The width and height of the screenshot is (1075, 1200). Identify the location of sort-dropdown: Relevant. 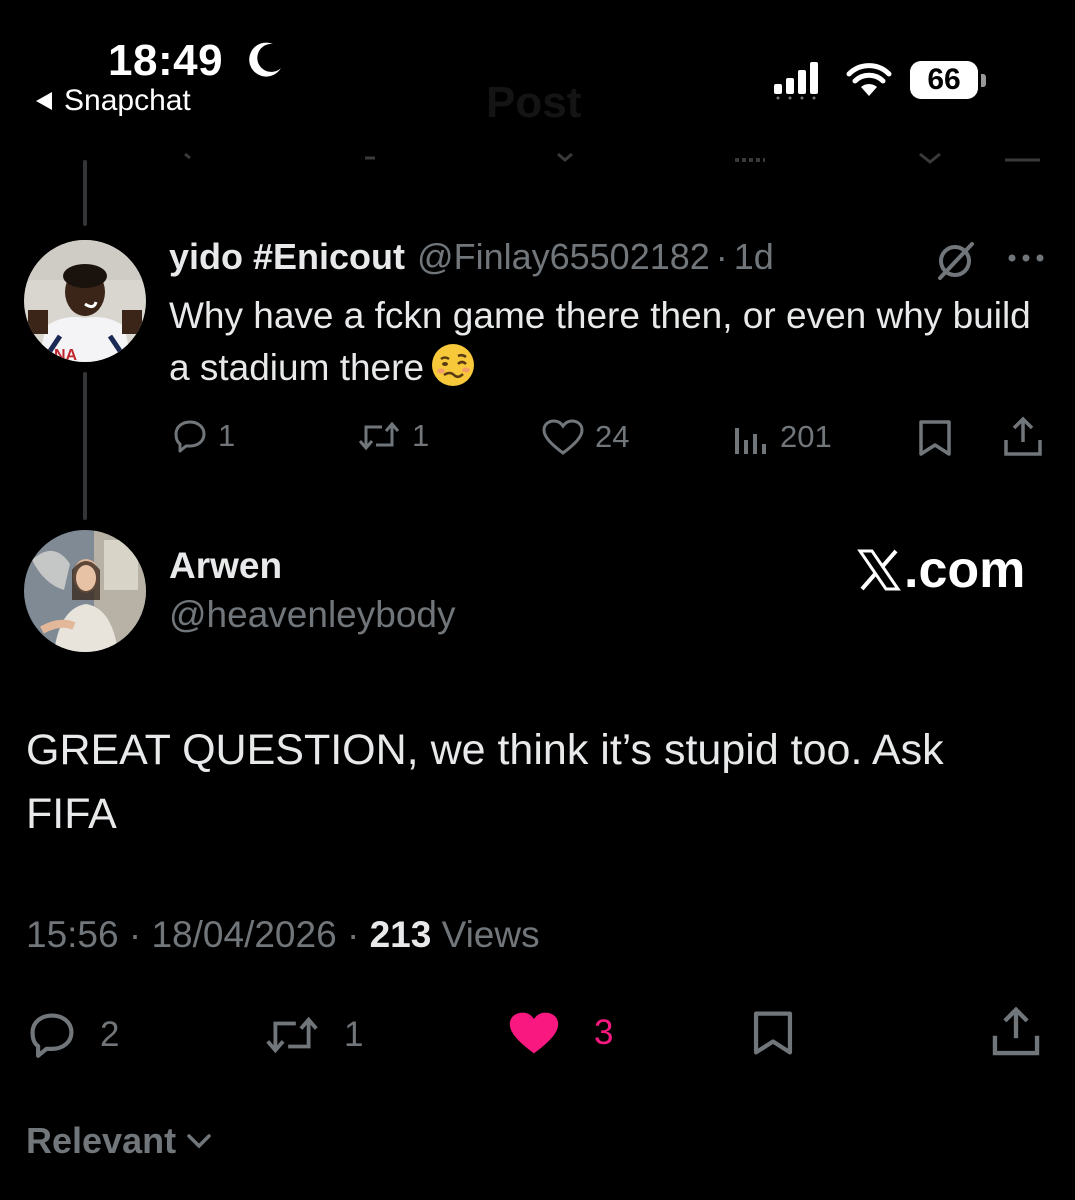
(119, 1141).